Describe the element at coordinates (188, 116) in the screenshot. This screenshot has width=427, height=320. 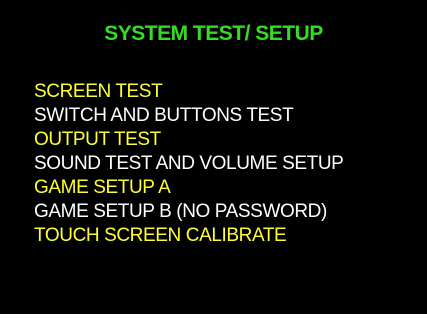
I see `menu-item-switch-and-buttons-test: SWITCH AND BUTTONS TEST` at that location.